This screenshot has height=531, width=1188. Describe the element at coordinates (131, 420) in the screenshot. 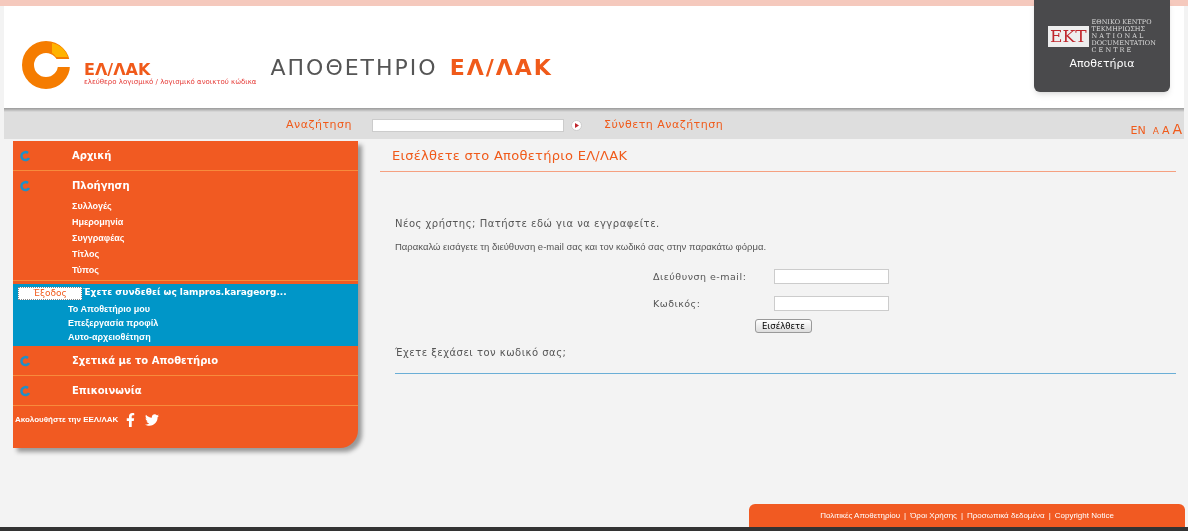

I see `facebook-icon` at that location.